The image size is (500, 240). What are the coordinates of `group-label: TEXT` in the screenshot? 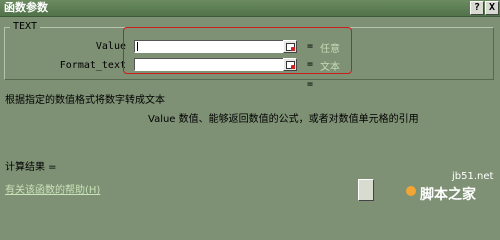 It's located at (25, 26).